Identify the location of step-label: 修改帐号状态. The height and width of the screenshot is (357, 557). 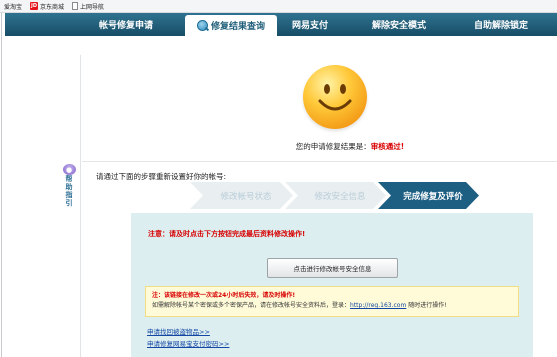
(246, 196).